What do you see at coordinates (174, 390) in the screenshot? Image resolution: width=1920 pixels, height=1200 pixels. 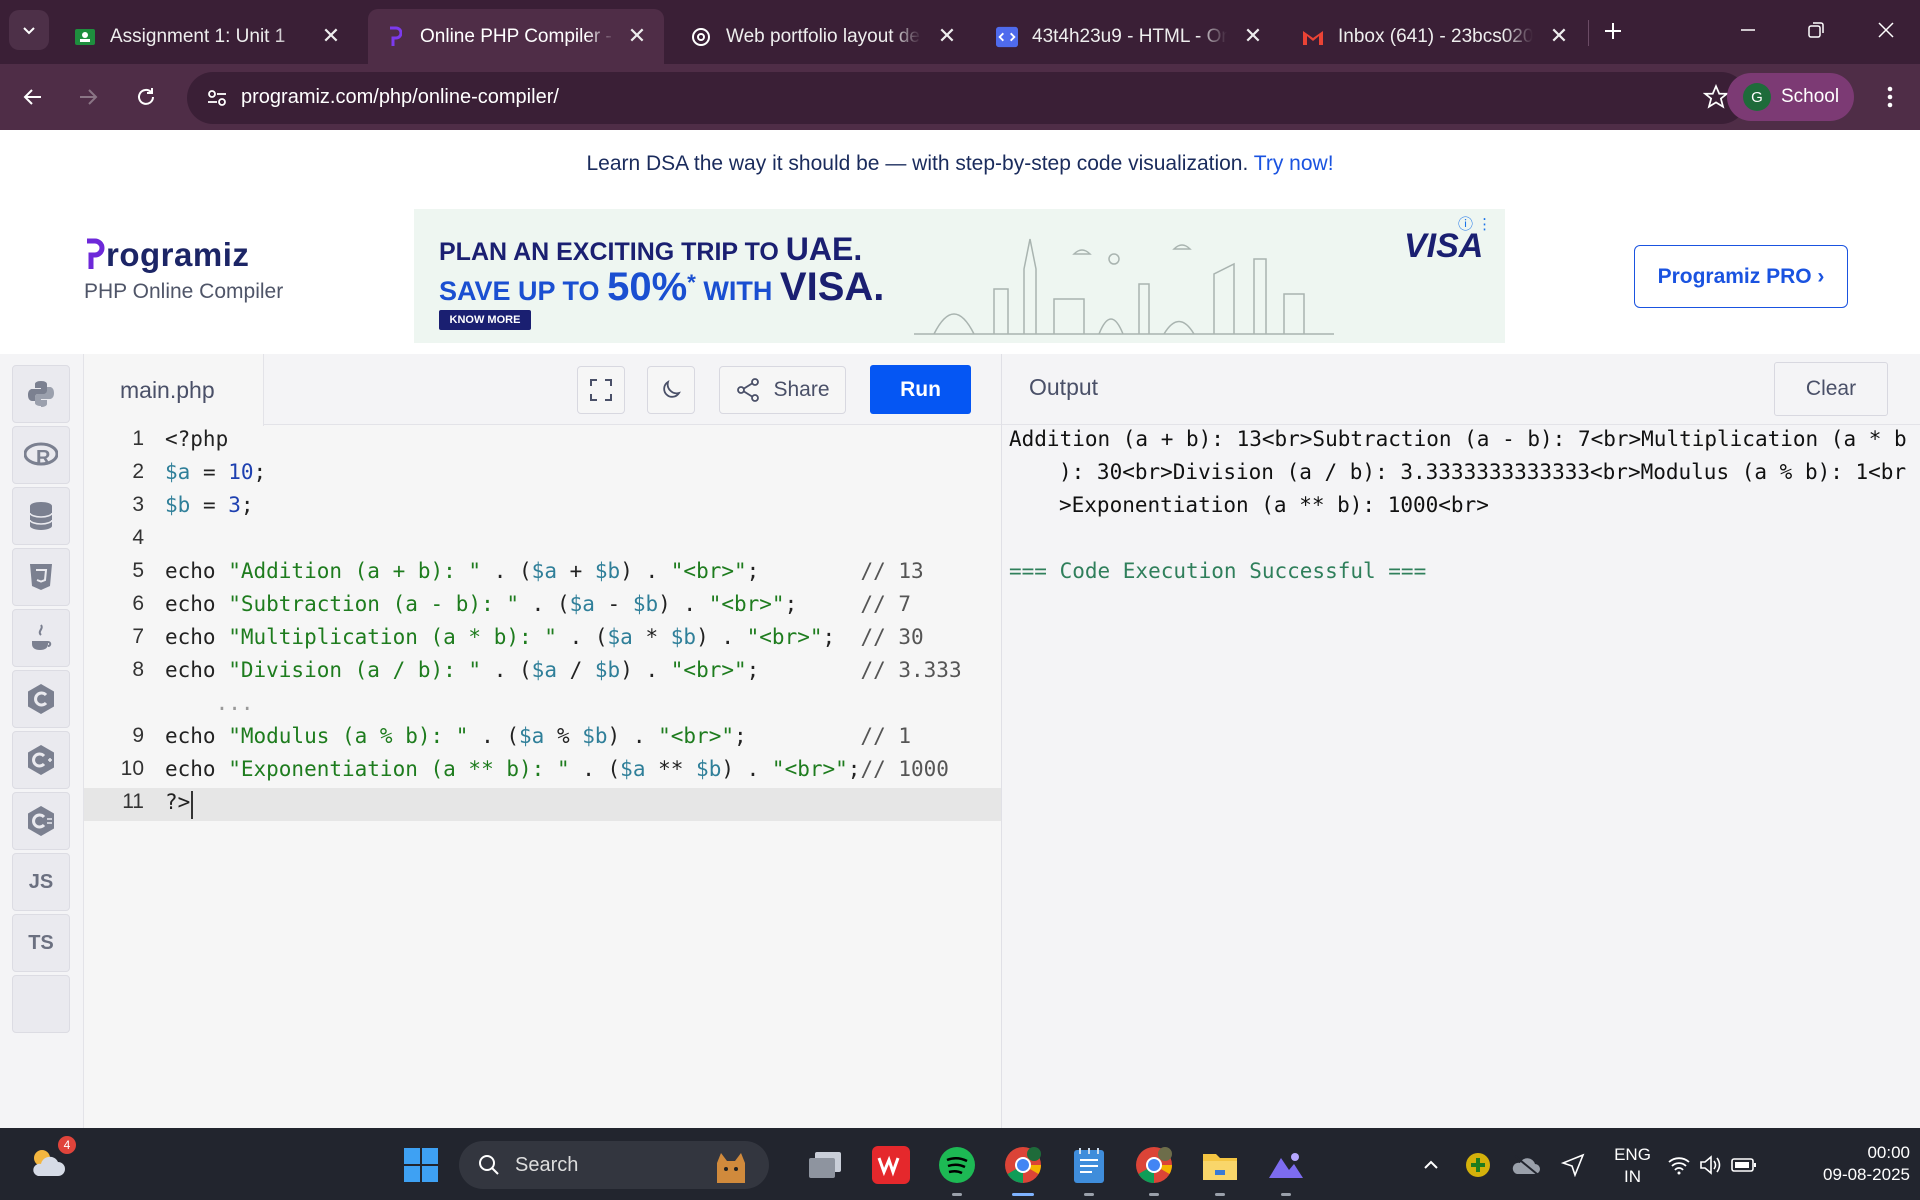 I see `file-tab: main.php` at bounding box center [174, 390].